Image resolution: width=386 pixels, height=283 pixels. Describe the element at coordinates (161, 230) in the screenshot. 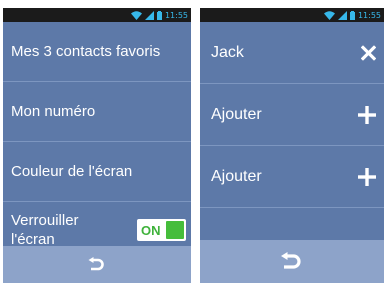

I see `lock-screen-toggle: ON` at that location.